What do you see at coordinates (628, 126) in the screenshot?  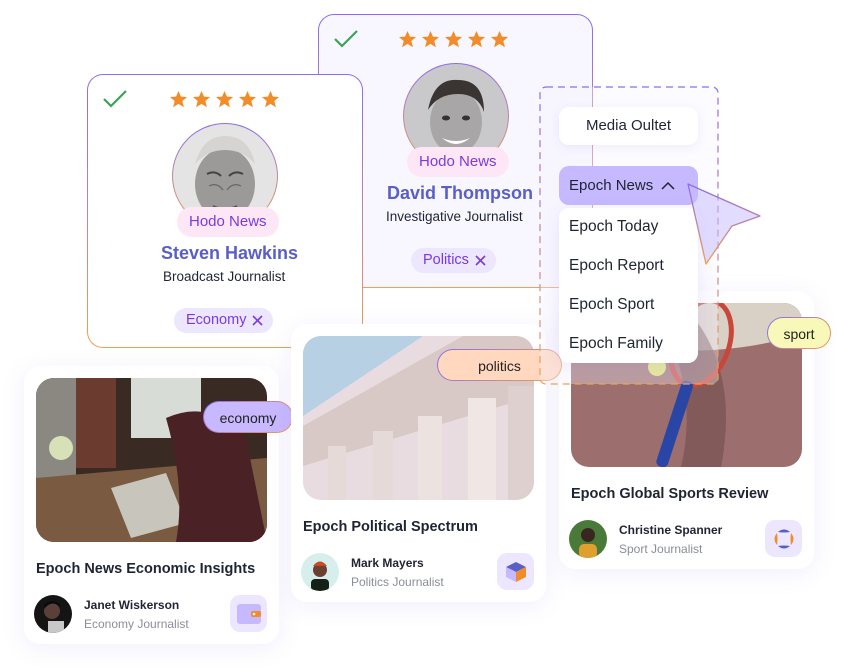 I see `media-outlet-label: Media Oultet` at bounding box center [628, 126].